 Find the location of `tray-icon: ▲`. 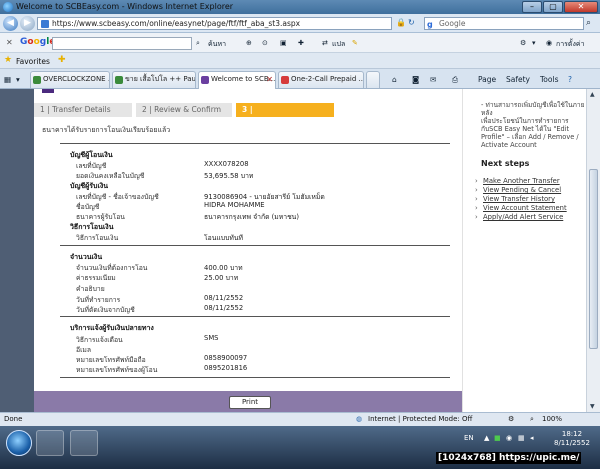

tray-icon: ▲ is located at coordinates (486, 438).